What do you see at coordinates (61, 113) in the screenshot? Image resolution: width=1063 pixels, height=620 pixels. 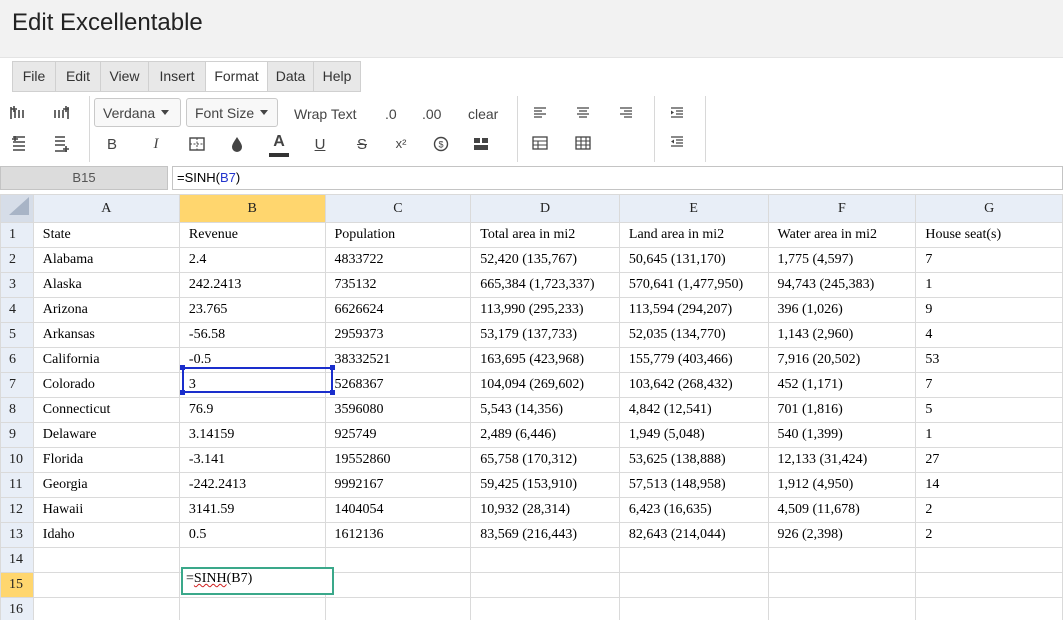 I see `insert-column-right-icon` at bounding box center [61, 113].